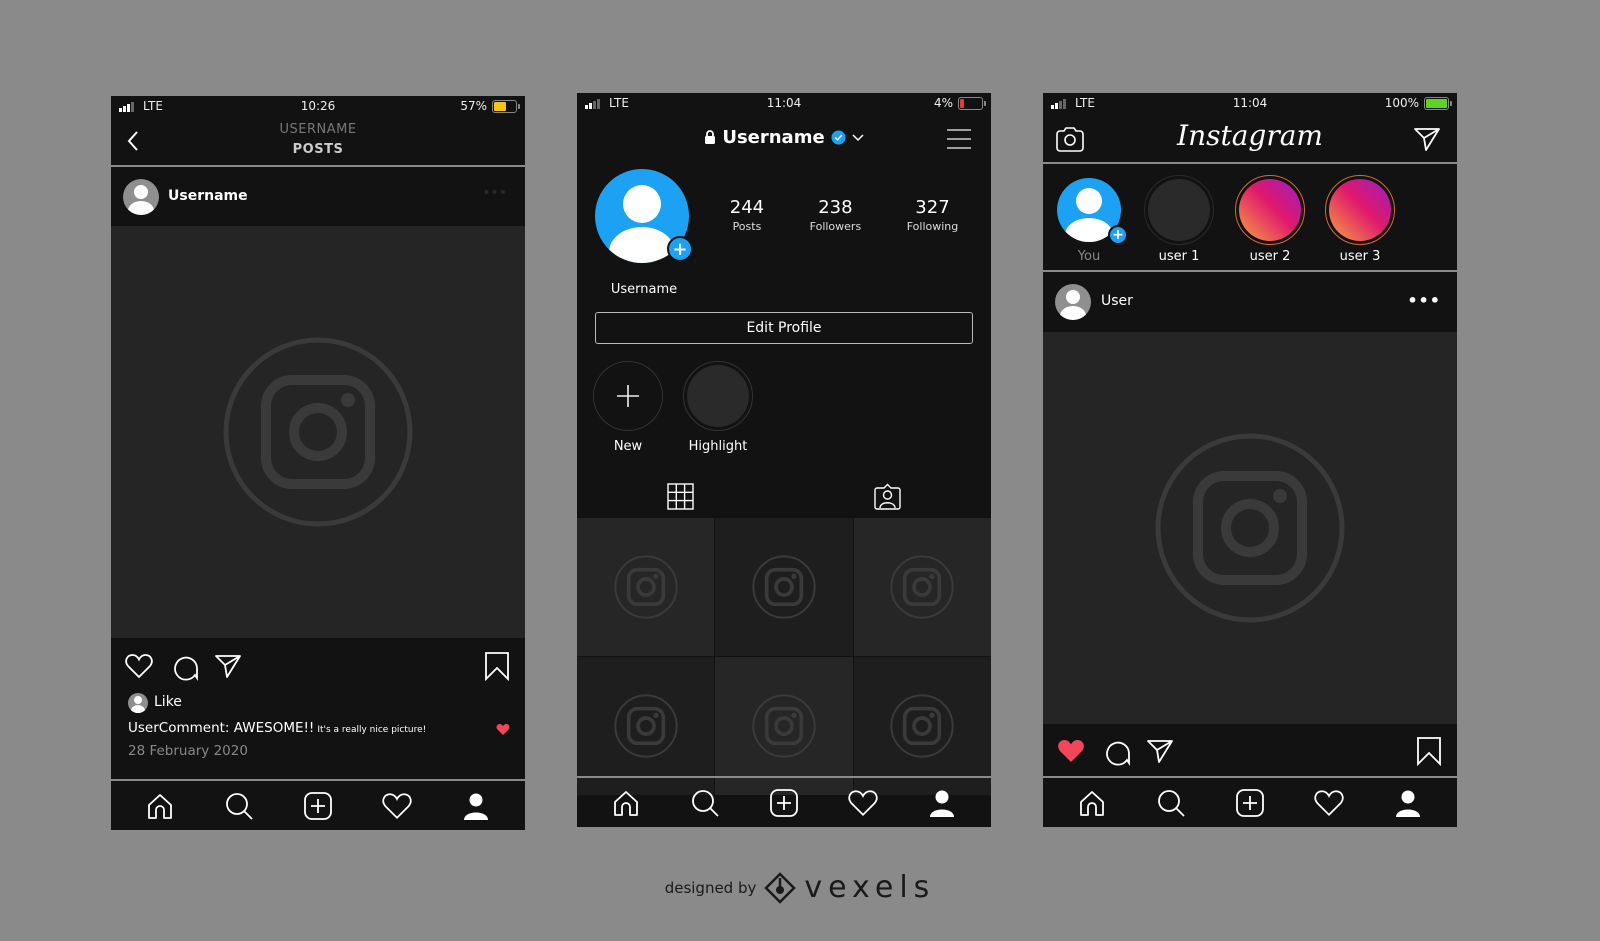 The image size is (1600, 941). What do you see at coordinates (932, 207) in the screenshot?
I see `stat-value: 327` at bounding box center [932, 207].